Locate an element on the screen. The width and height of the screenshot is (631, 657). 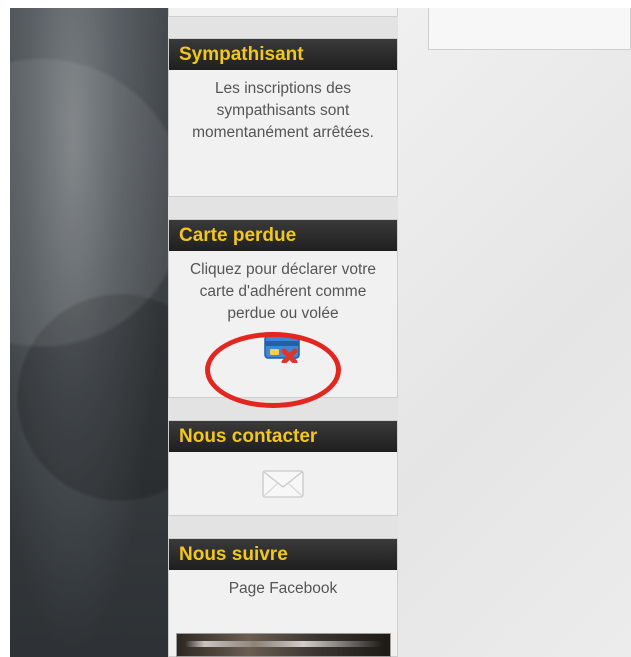
contact-icon-wrap is located at coordinates (283, 483).